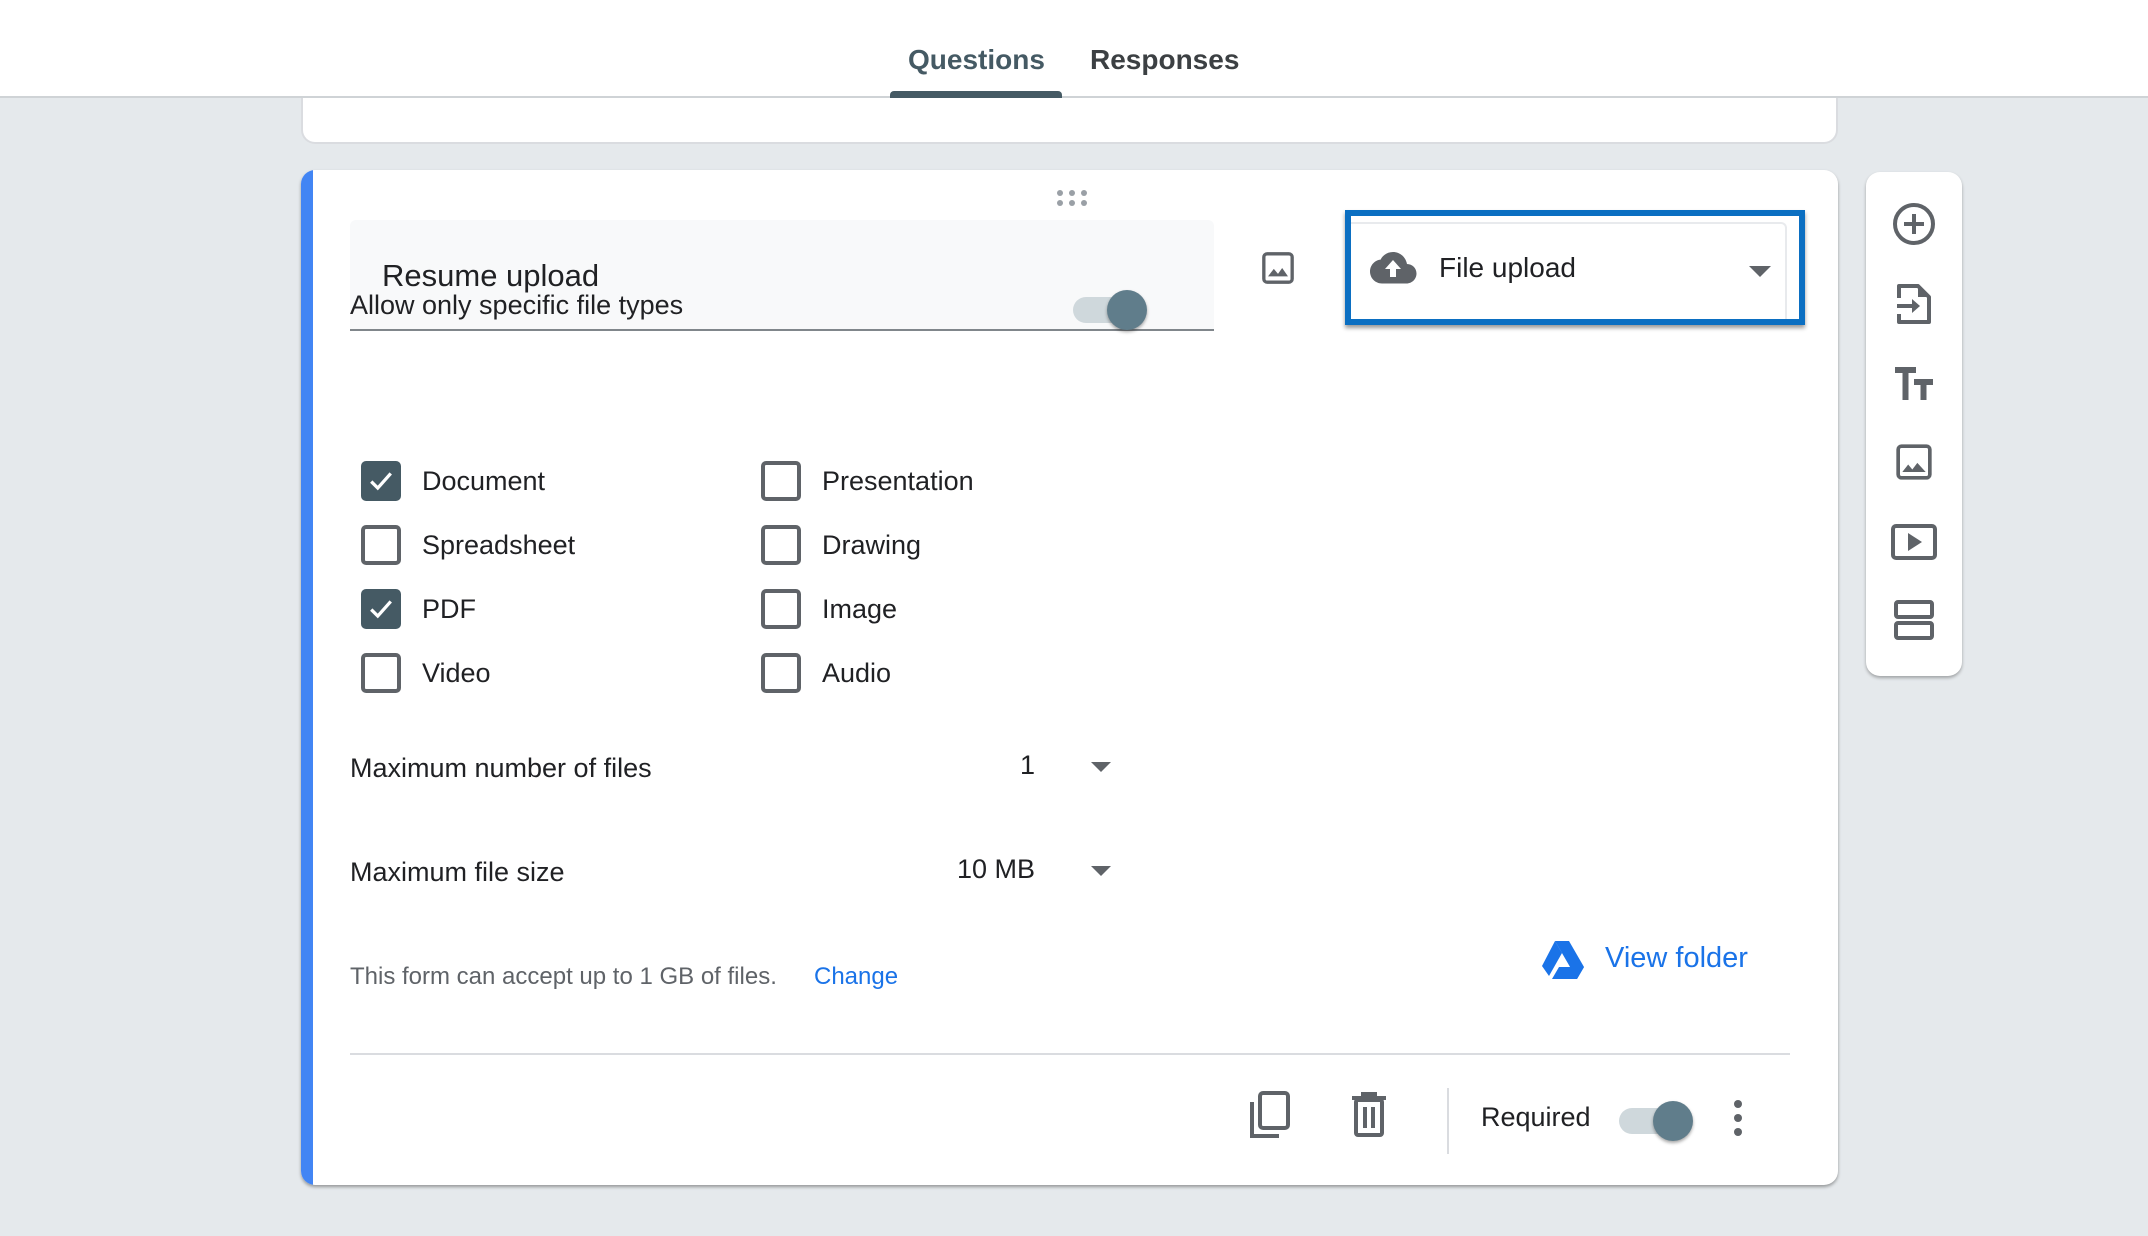  What do you see at coordinates (1448, 1121) in the screenshot?
I see `footer-vertical-divider` at bounding box center [1448, 1121].